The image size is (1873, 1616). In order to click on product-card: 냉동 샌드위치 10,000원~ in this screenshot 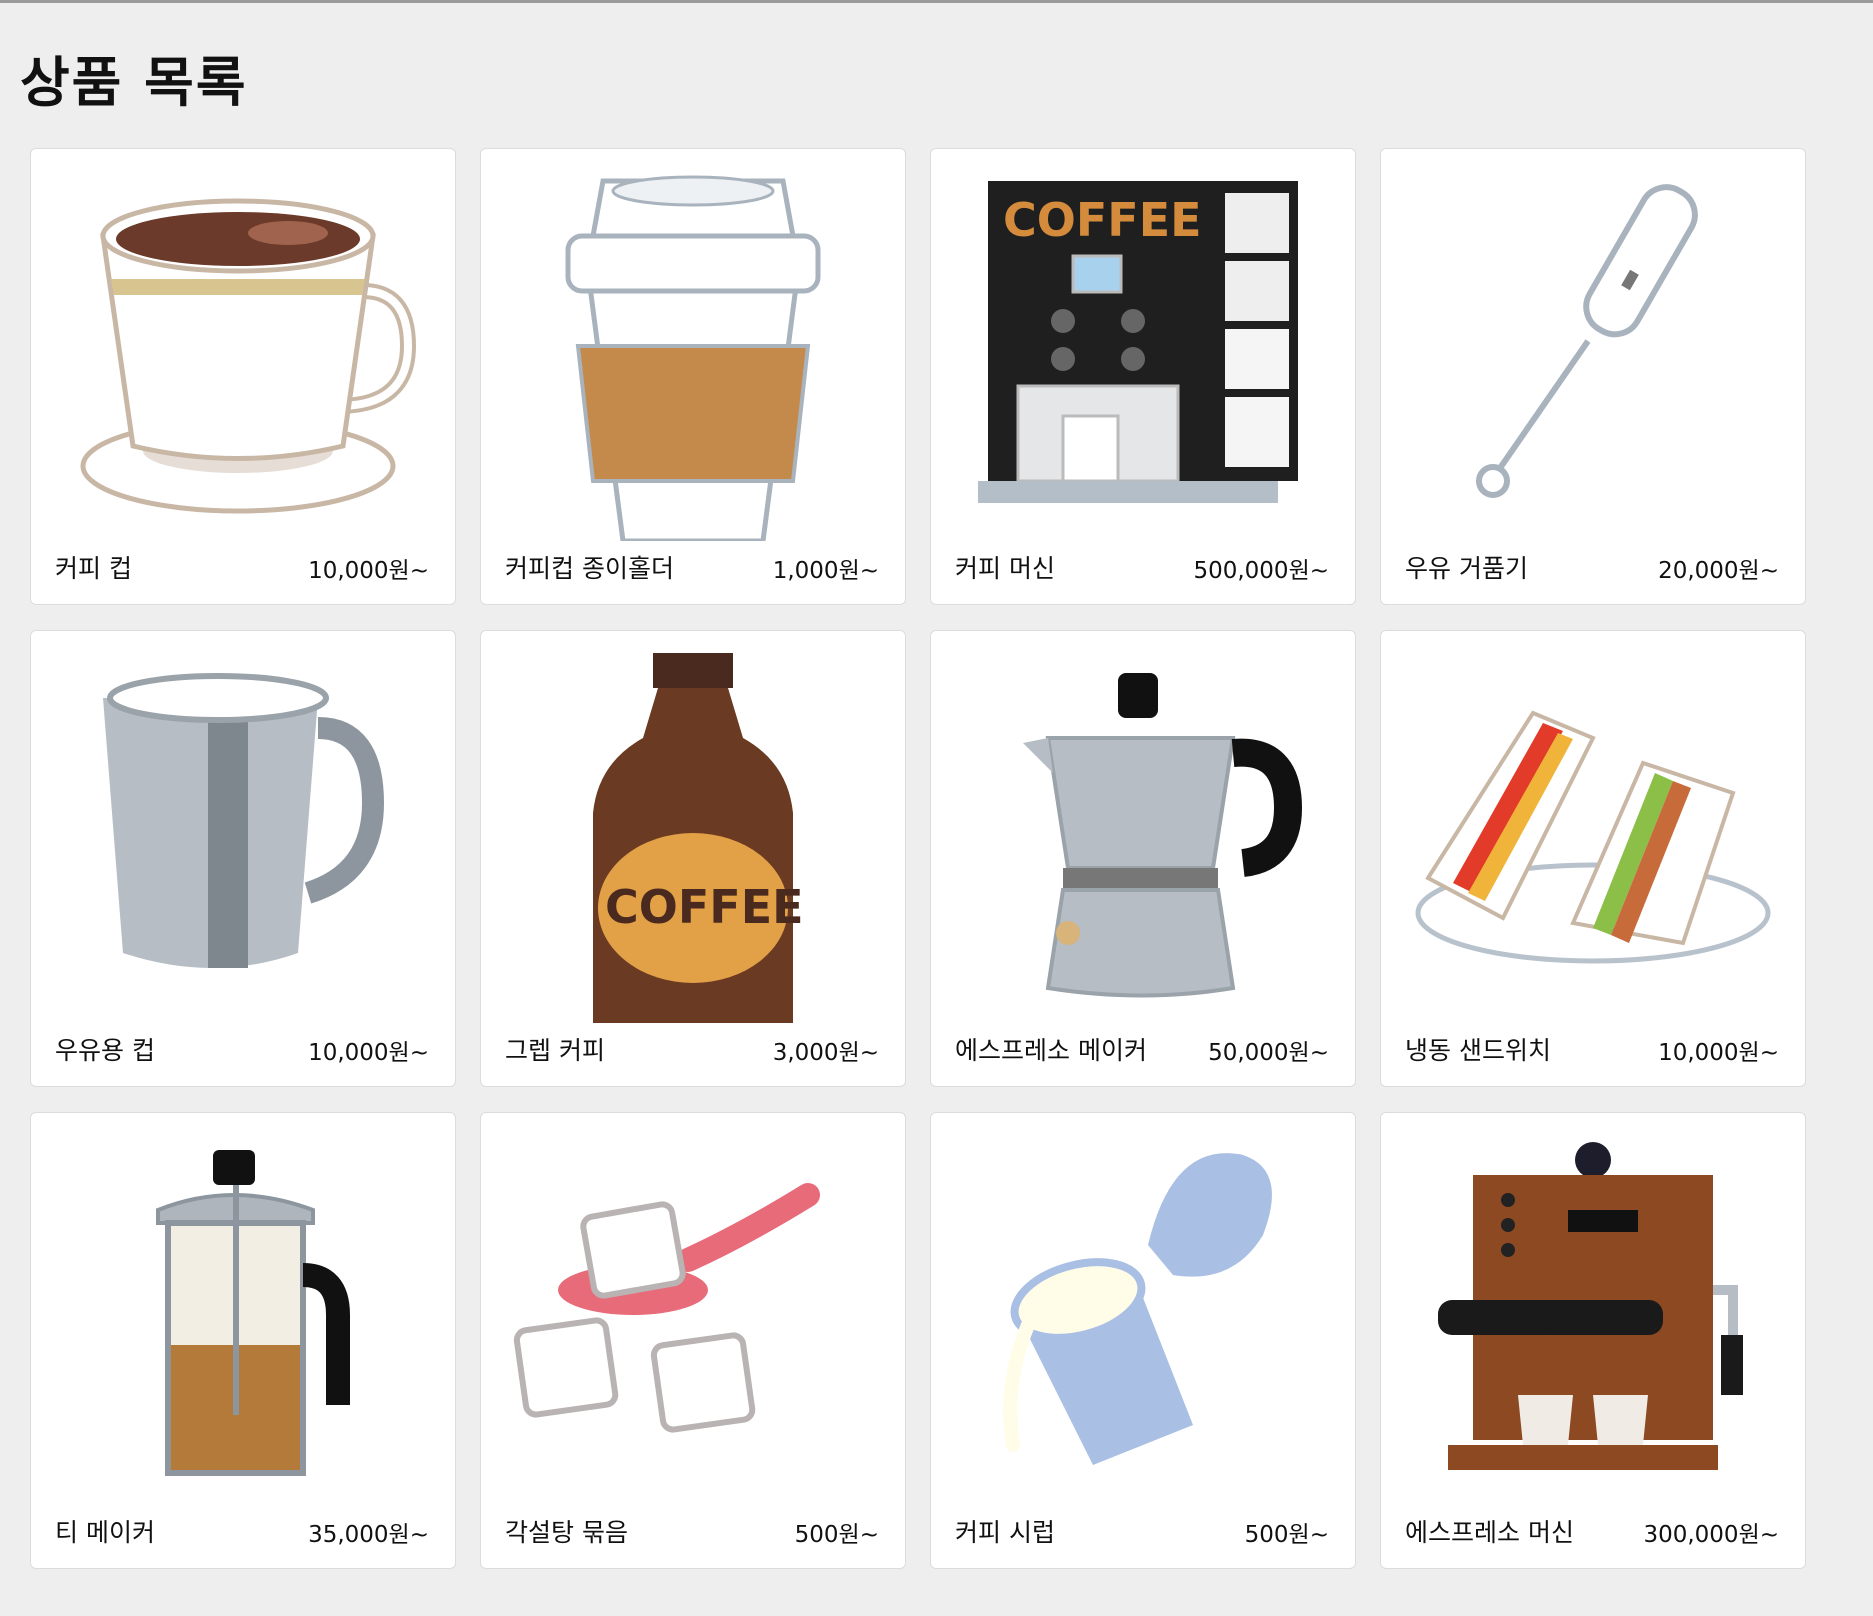, I will do `click(1593, 858)`.